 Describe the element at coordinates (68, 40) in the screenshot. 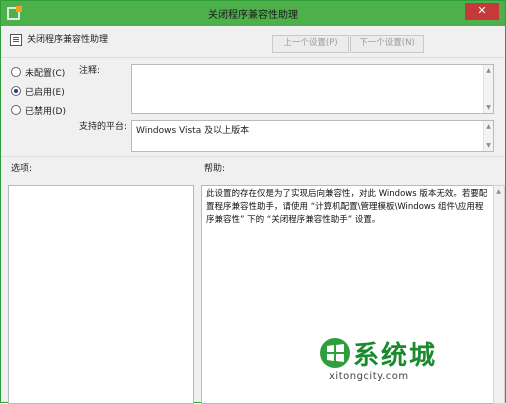

I see `policy-name: 关闭程序兼容性助理` at that location.